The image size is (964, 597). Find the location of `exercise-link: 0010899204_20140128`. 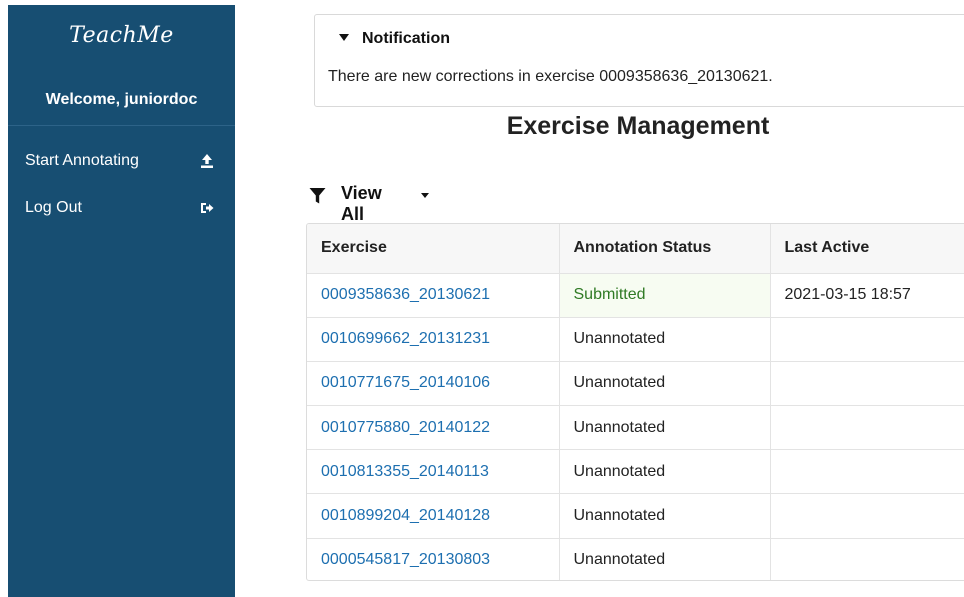

exercise-link: 0010899204_20140128 is located at coordinates (405, 515).